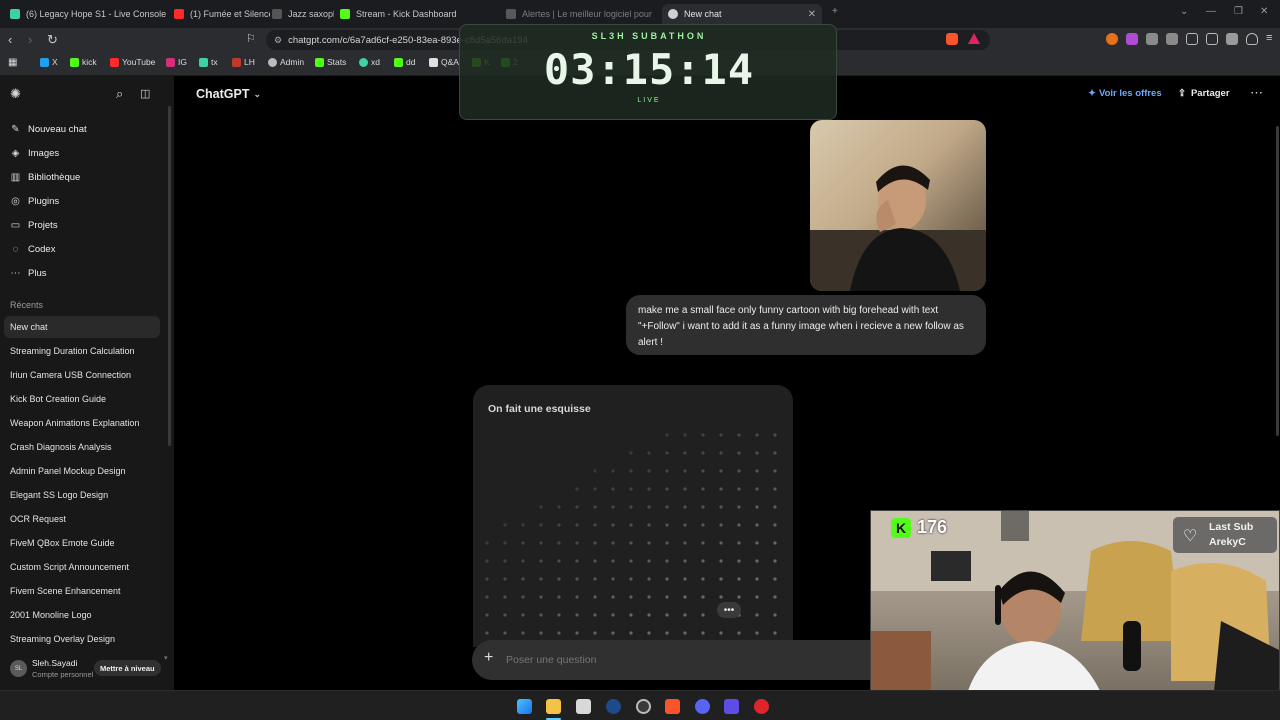 Image resolution: width=1280 pixels, height=720 pixels. Describe the element at coordinates (82, 543) in the screenshot. I see `recent-chat-item: FiveM QBox Emote Guide` at that location.